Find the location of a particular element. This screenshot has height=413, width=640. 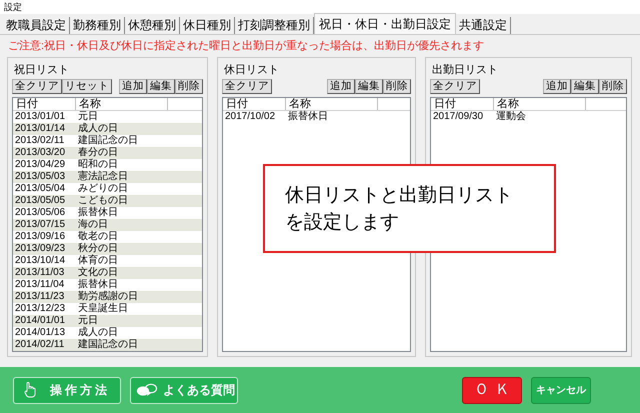

table-cell-text: 2013/09/23 is located at coordinates (40, 249).